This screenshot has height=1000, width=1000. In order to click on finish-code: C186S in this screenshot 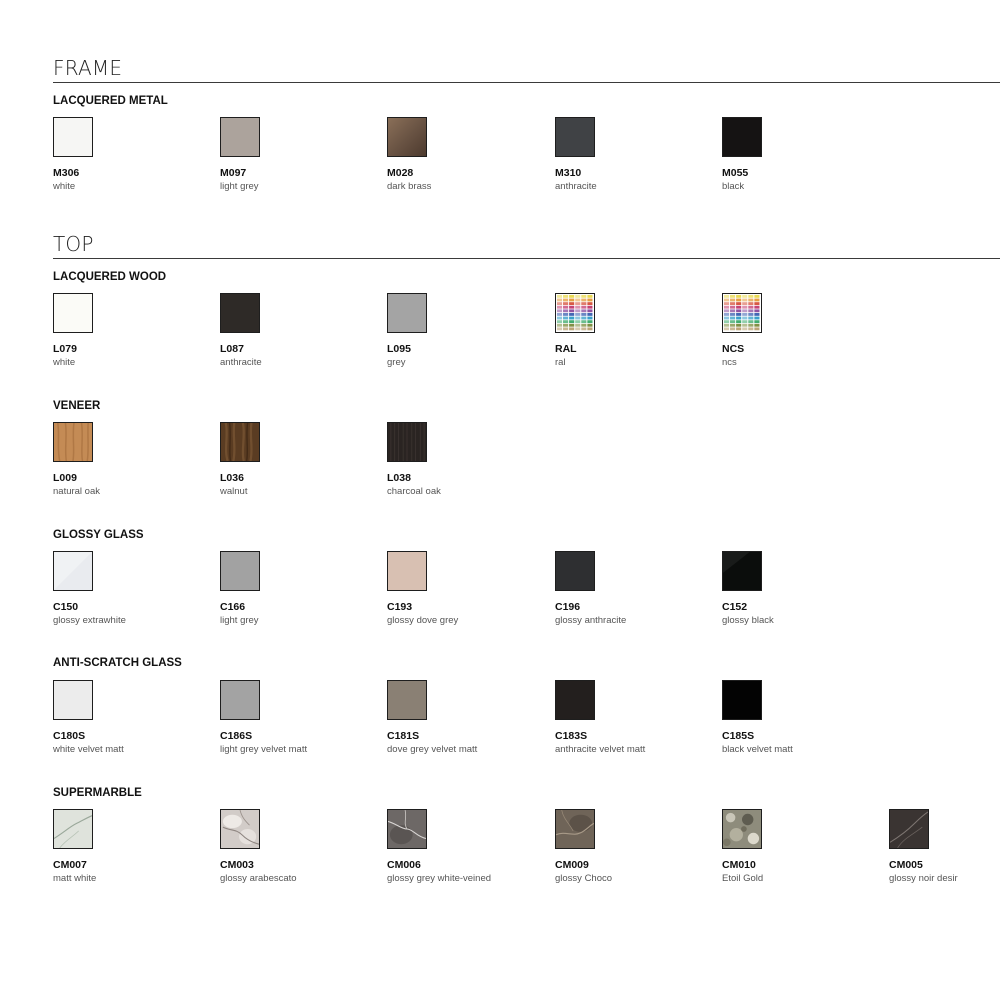, I will do `click(236, 736)`.